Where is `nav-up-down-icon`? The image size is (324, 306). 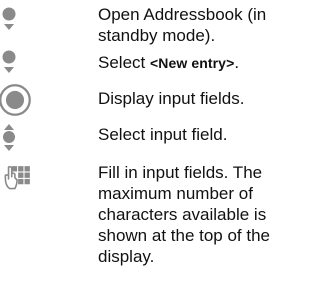 nav-up-down-icon is located at coordinates (9, 137).